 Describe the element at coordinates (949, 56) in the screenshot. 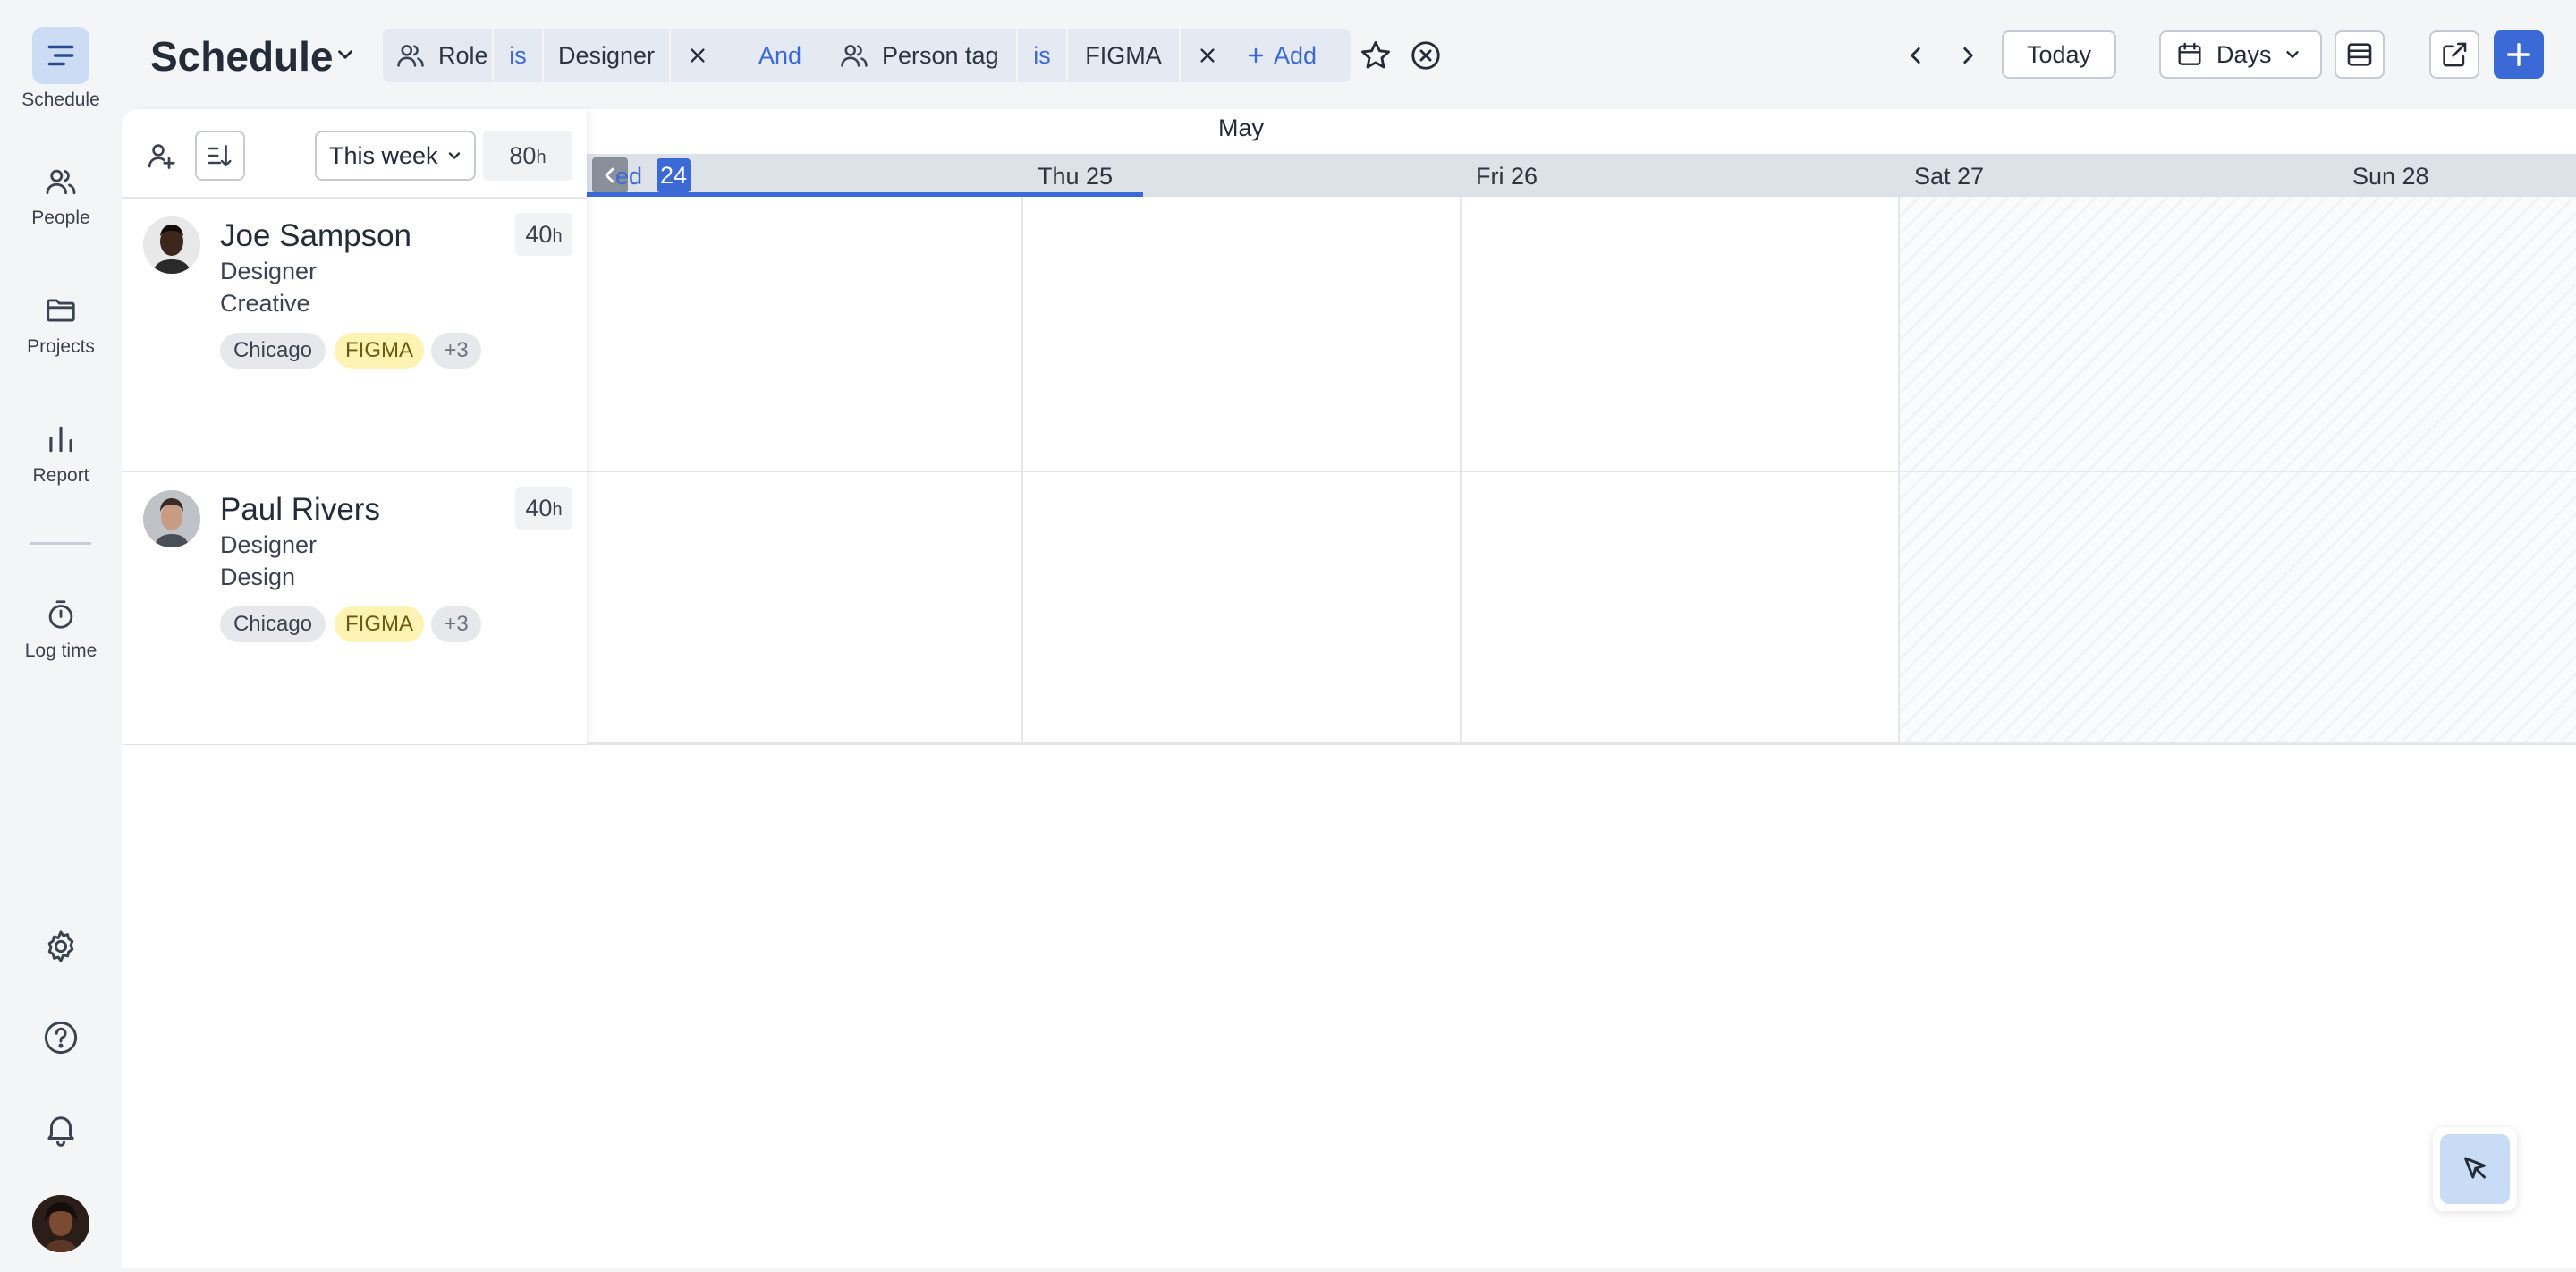

I see `filter-field: Person tag` at that location.